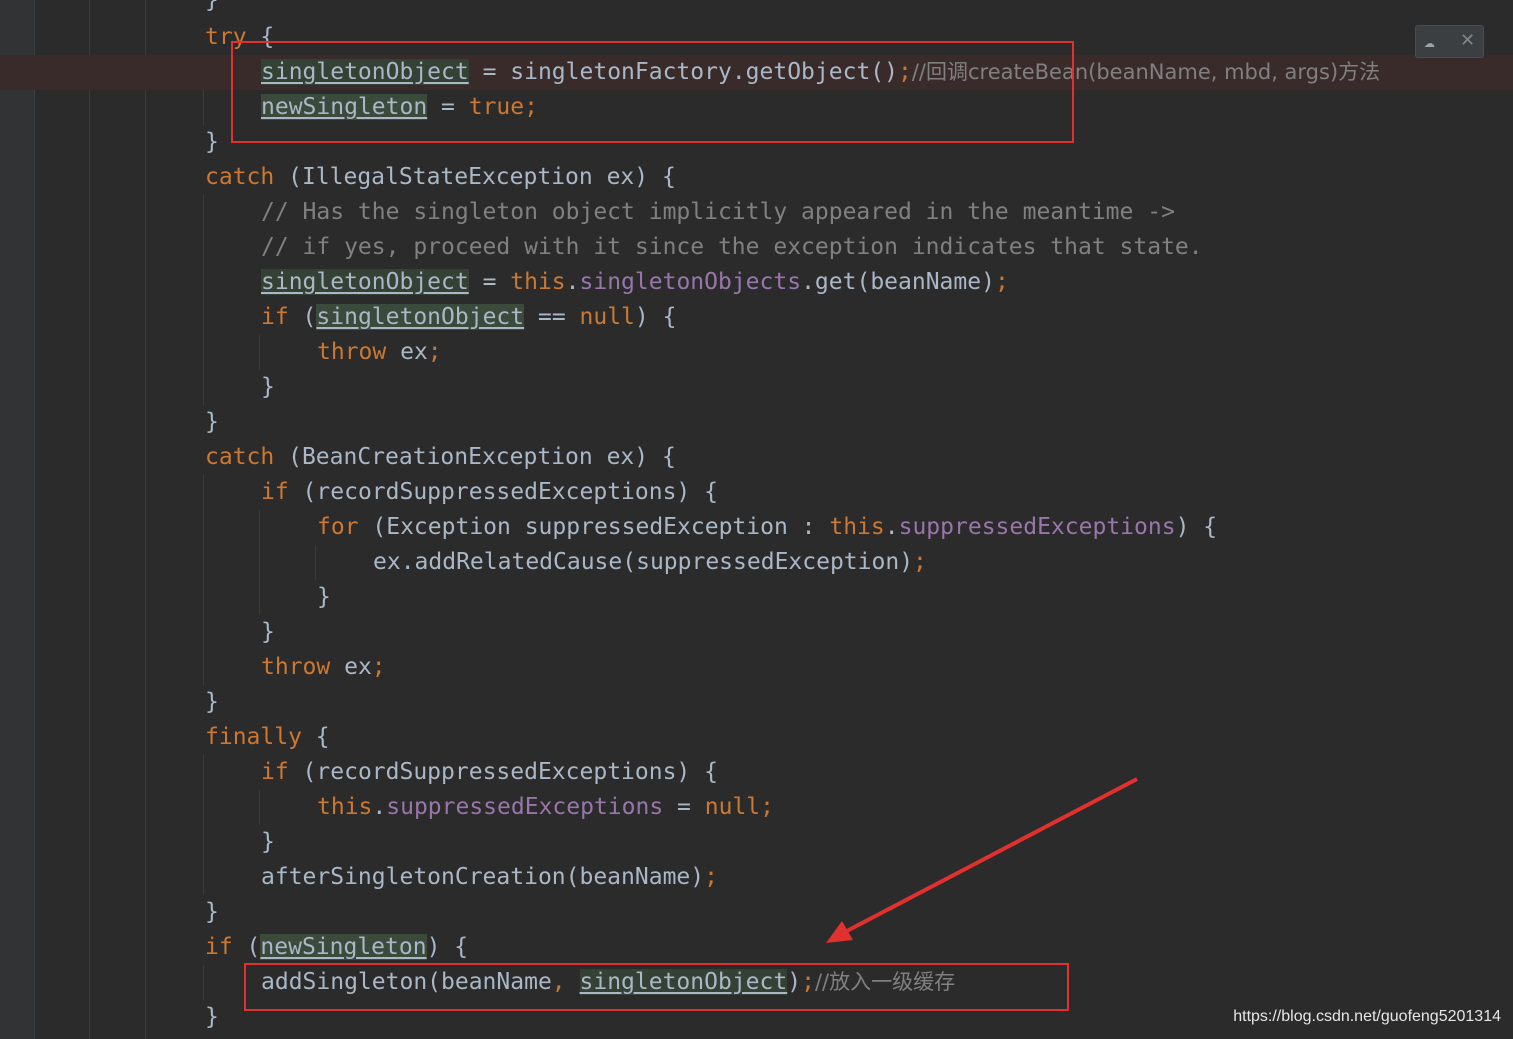 The image size is (1513, 1039). I want to click on plugin-icon: ☁, so click(1429, 41).